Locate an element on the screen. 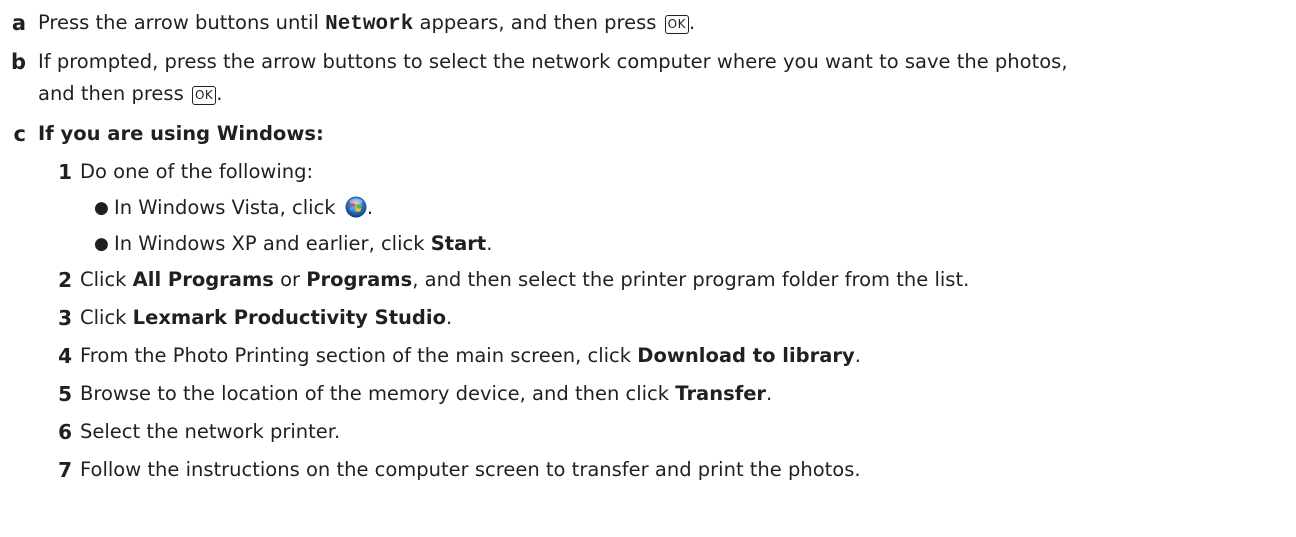  bold-term: All Programs is located at coordinates (203, 279).